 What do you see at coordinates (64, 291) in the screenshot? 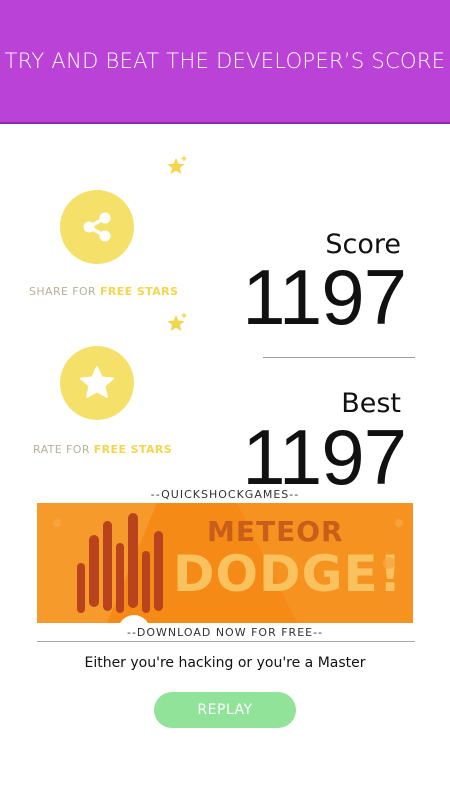
I see `share-label-text: SHARE FOR` at bounding box center [64, 291].